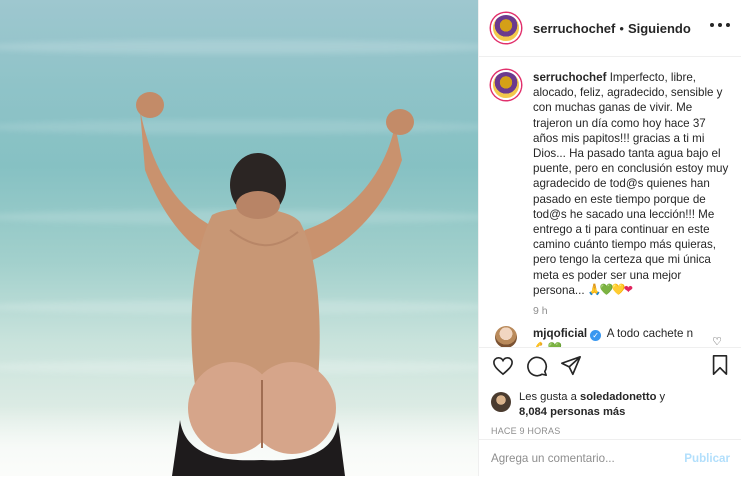 Image resolution: width=741 pixels, height=477 pixels. What do you see at coordinates (506, 336) in the screenshot?
I see `commenter-avatar` at bounding box center [506, 336].